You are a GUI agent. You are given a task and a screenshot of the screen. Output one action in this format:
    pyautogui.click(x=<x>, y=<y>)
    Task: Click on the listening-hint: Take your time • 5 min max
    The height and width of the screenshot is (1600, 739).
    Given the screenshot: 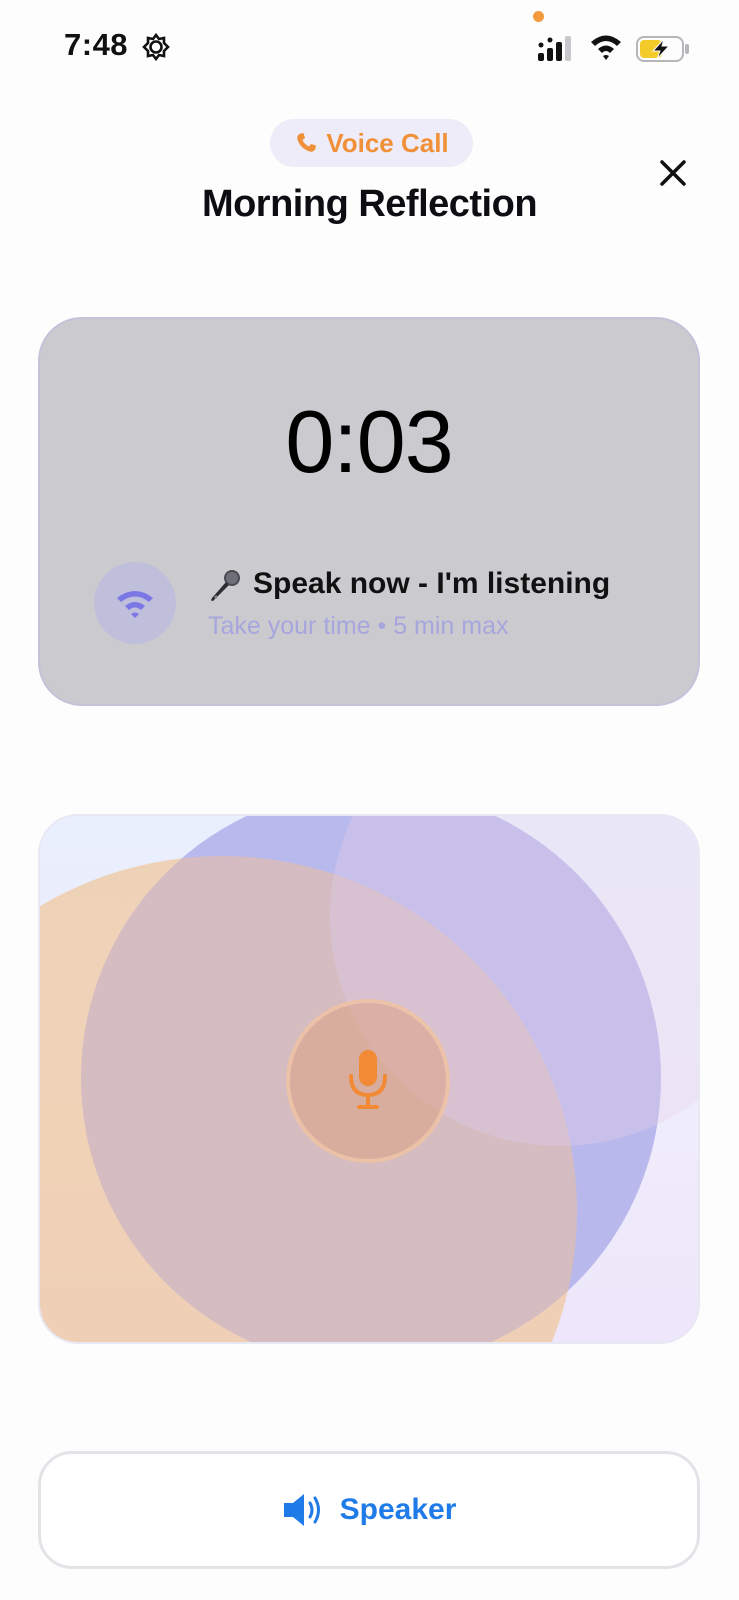 What is the action you would take?
    pyautogui.click(x=358, y=626)
    